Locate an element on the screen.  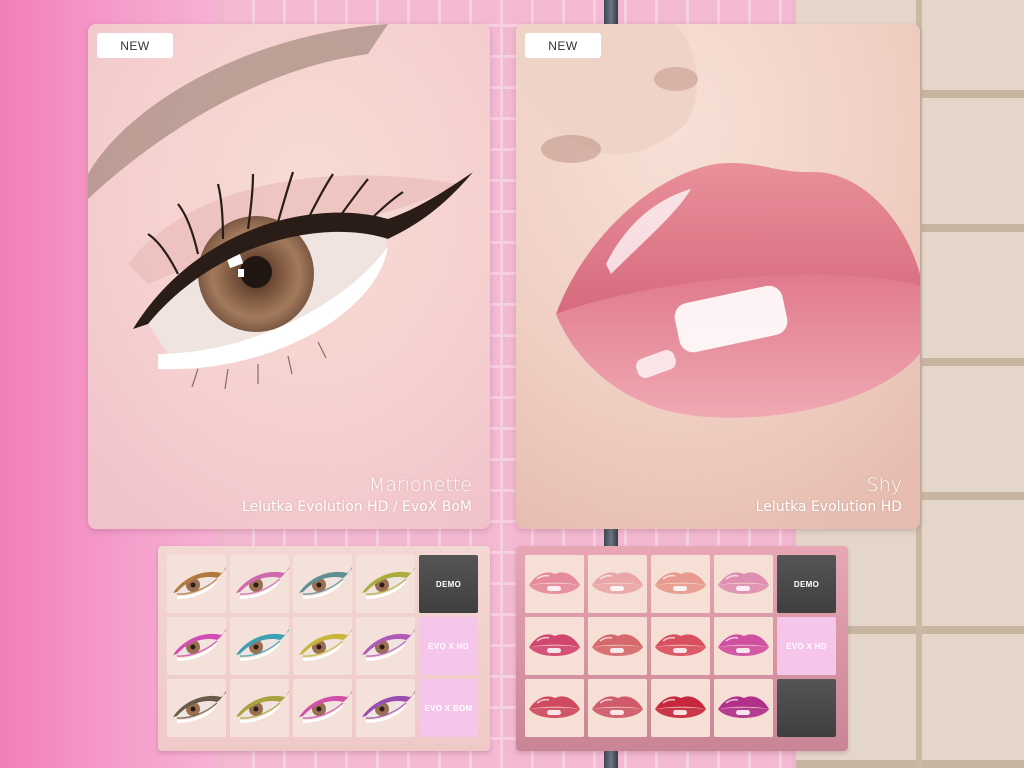
eyeliner-swatch-palette: DEMO EVO X HD EVO X BOM is located at coordinates (324, 648).